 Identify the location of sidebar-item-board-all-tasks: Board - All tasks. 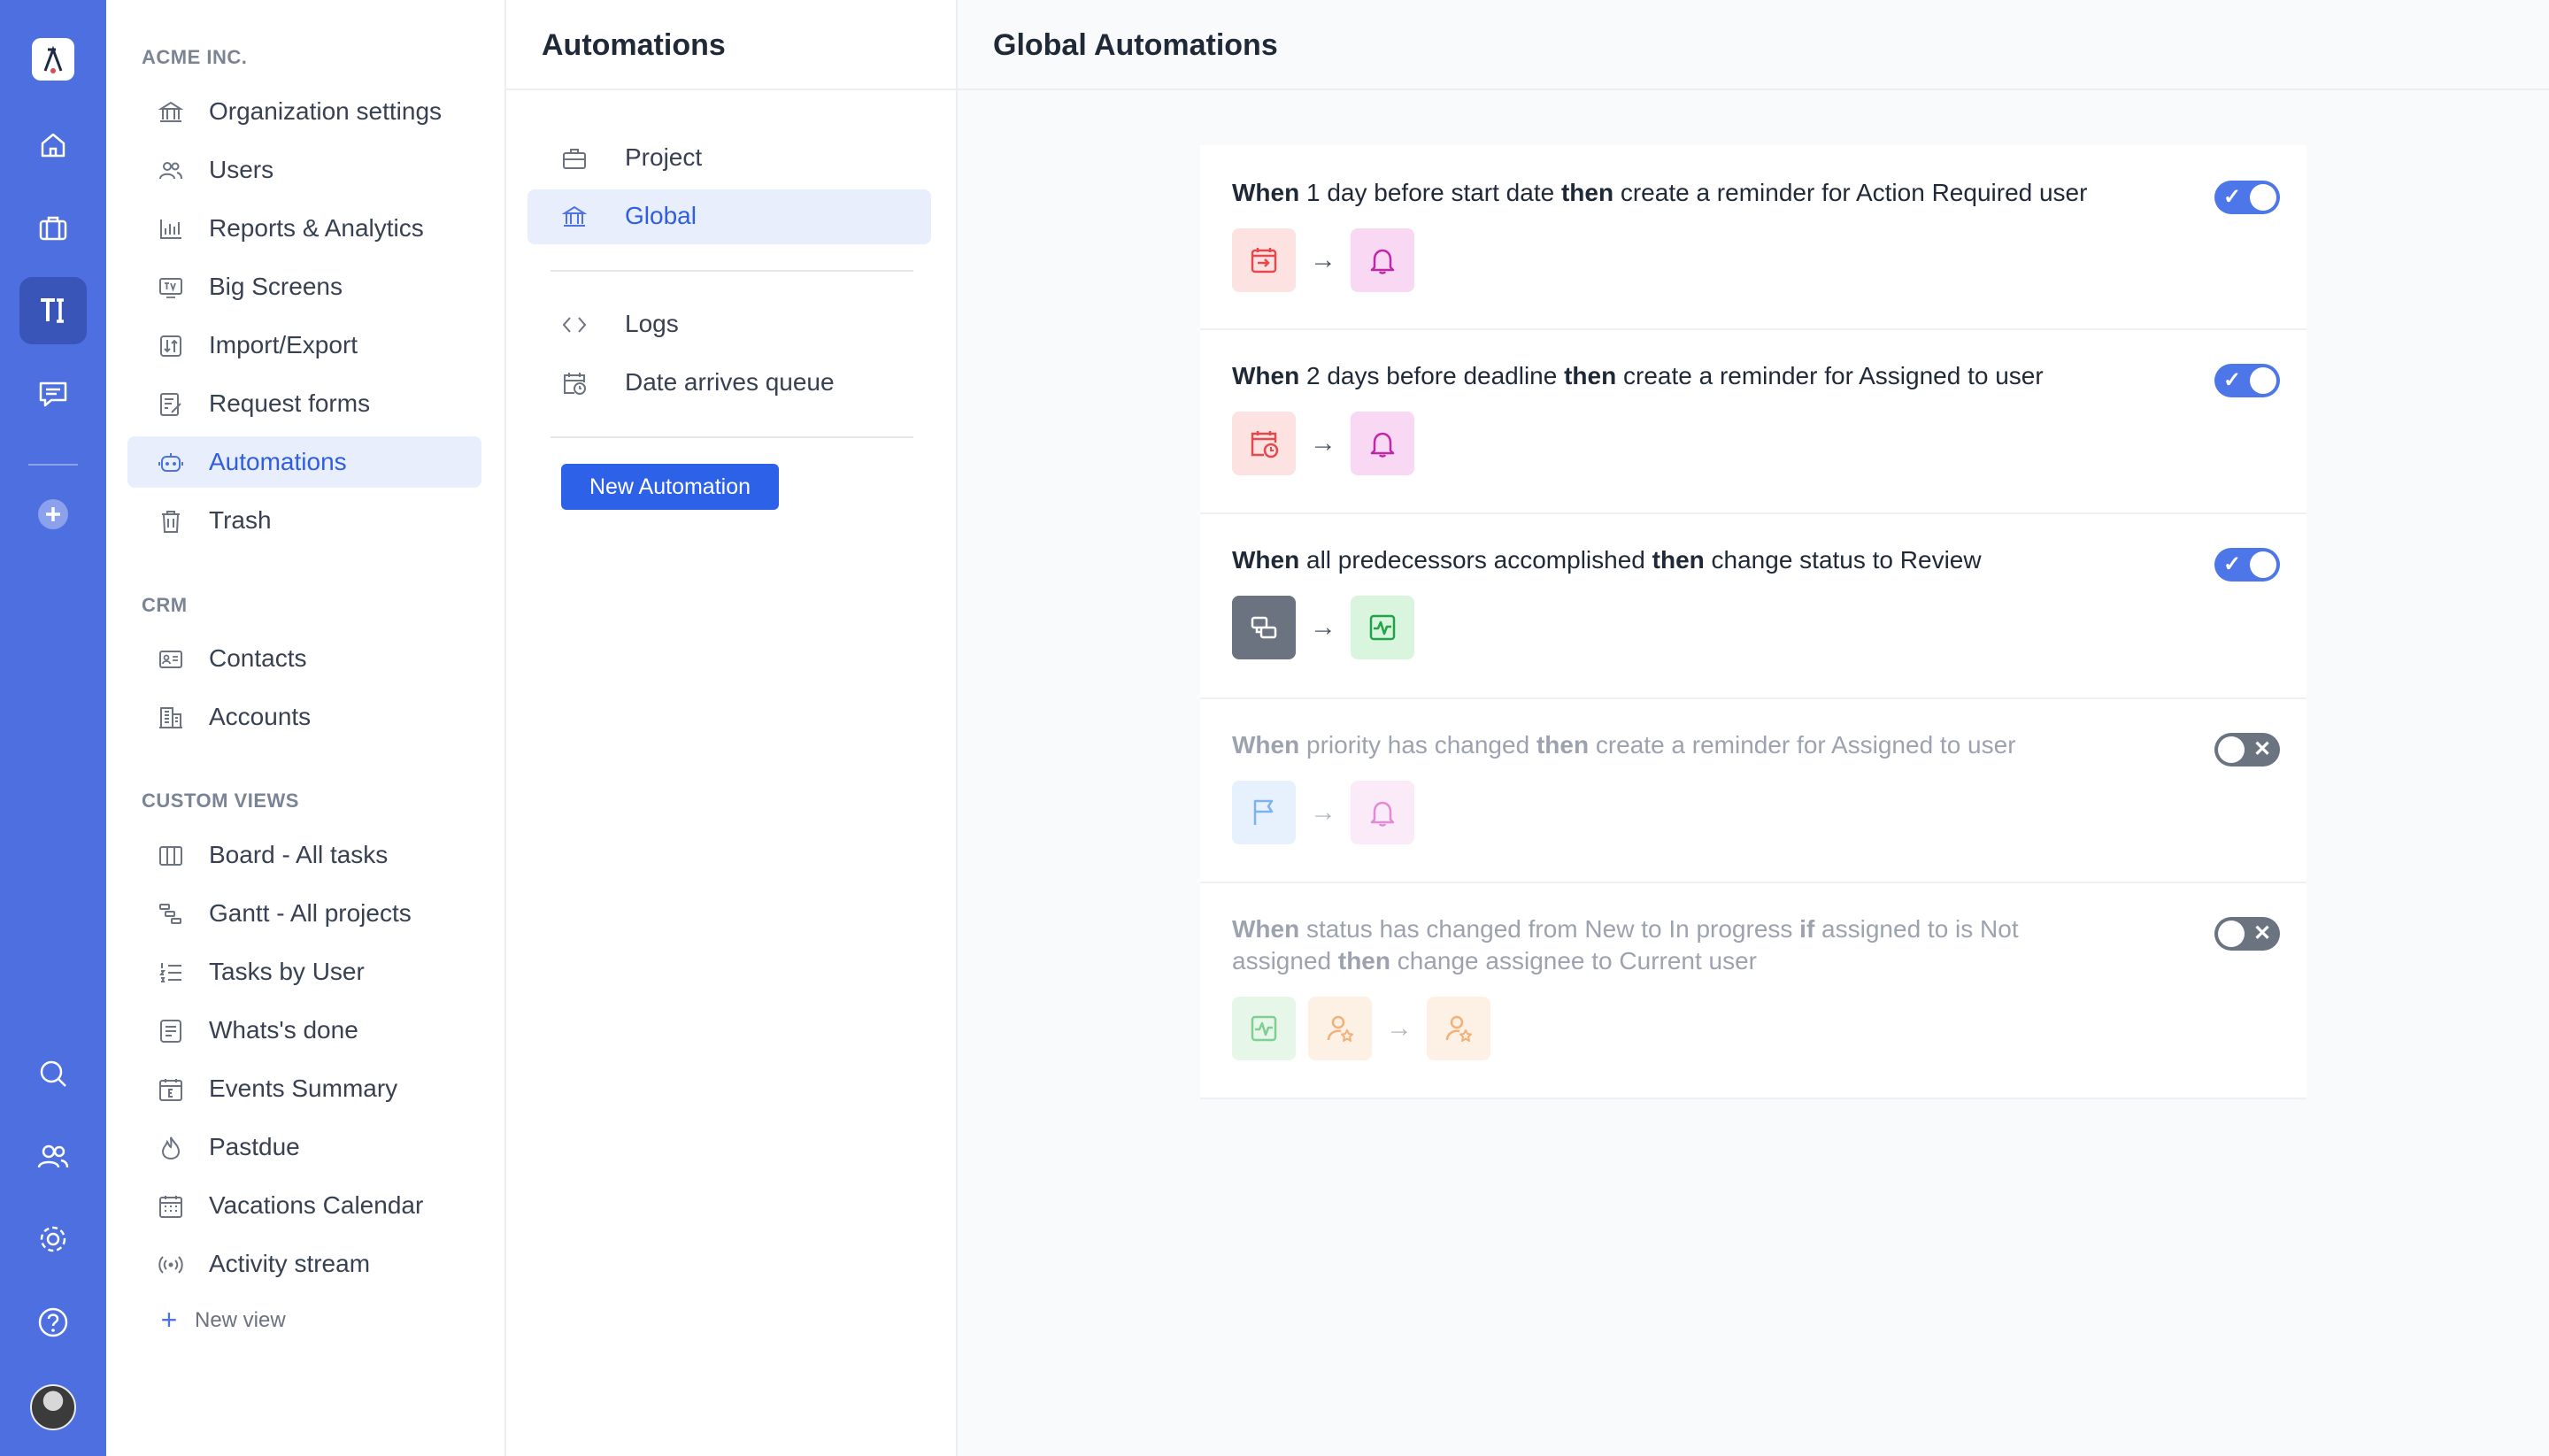
(304, 855).